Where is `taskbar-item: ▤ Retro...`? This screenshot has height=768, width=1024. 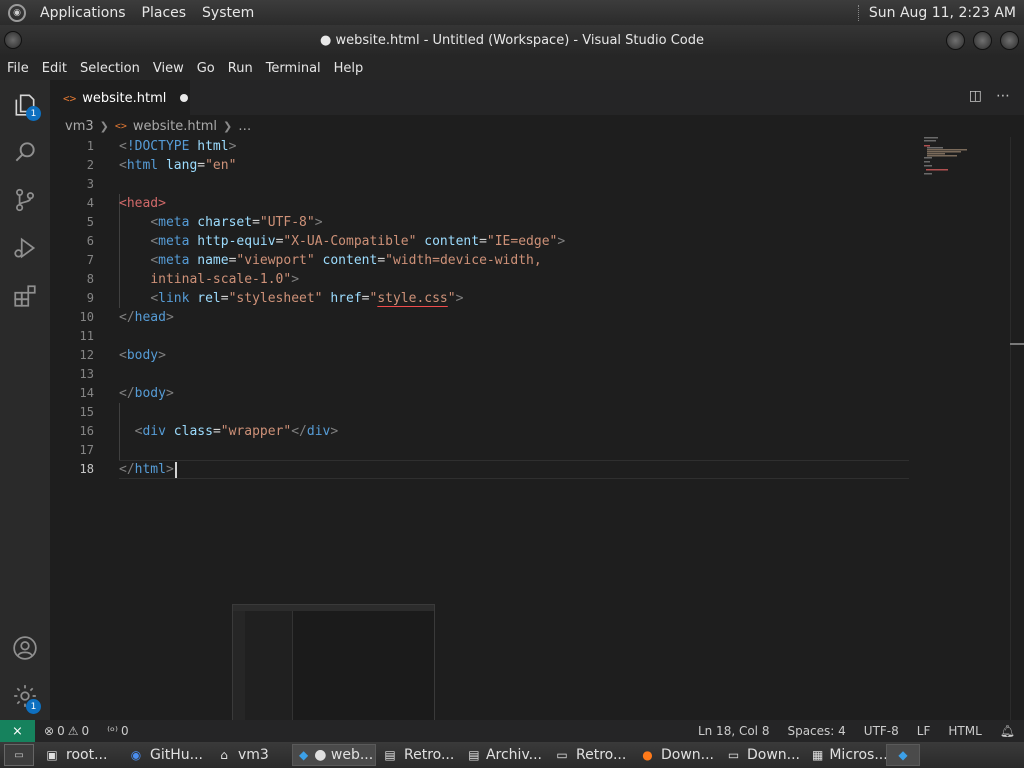
taskbar-item: ▤ Retro... is located at coordinates (419, 755).